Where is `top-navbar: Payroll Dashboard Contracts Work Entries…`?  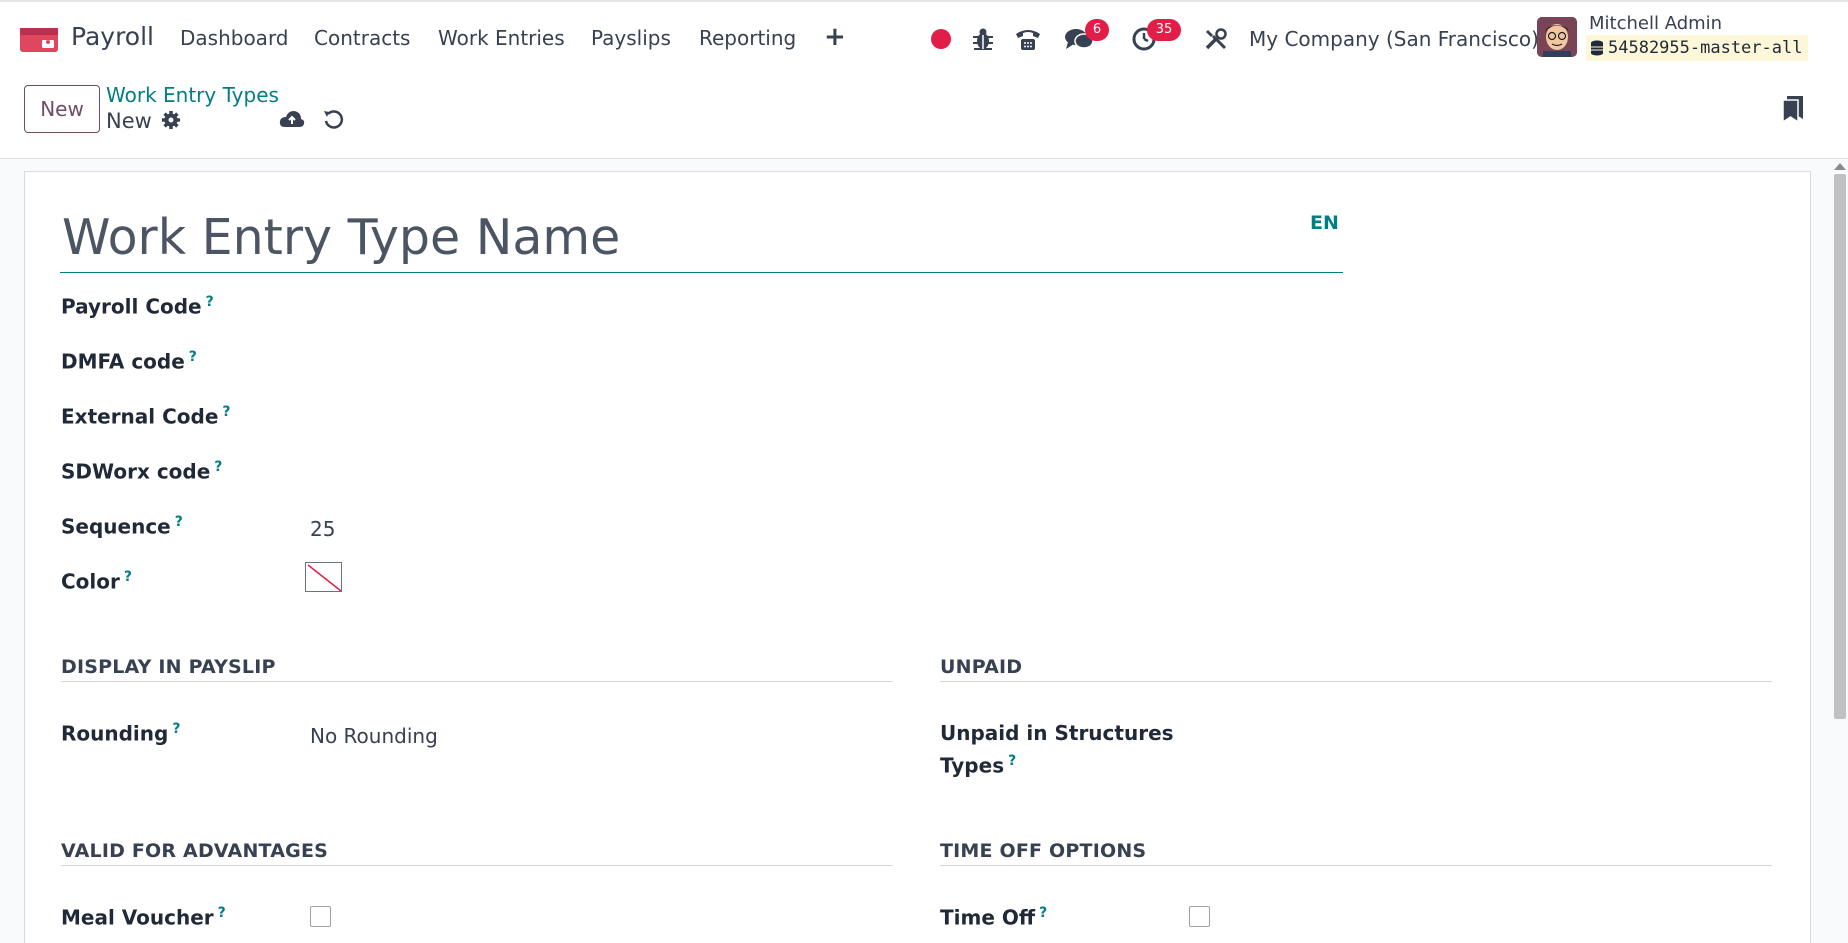
top-navbar: Payroll Dashboard Contracts Work Entries… is located at coordinates (924, 36).